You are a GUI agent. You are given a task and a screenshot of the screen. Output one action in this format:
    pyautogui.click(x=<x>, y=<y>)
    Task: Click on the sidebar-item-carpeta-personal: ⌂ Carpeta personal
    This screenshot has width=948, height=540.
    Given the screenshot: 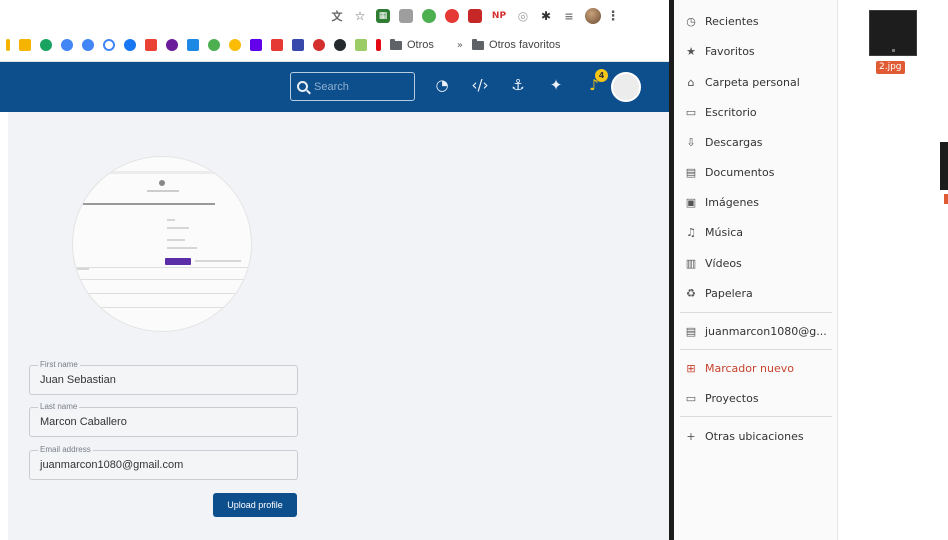 What is the action you would take?
    pyautogui.click(x=756, y=82)
    